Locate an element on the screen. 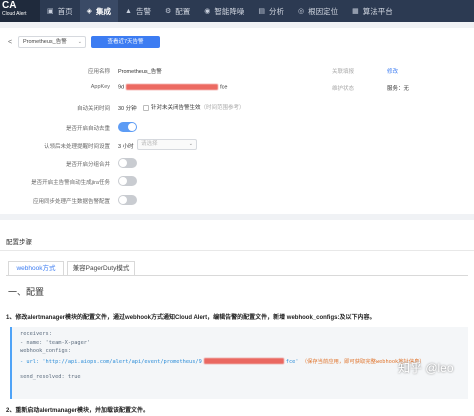  auto-close-check-label: 针对未关闭告警生效 is located at coordinates (176, 108).